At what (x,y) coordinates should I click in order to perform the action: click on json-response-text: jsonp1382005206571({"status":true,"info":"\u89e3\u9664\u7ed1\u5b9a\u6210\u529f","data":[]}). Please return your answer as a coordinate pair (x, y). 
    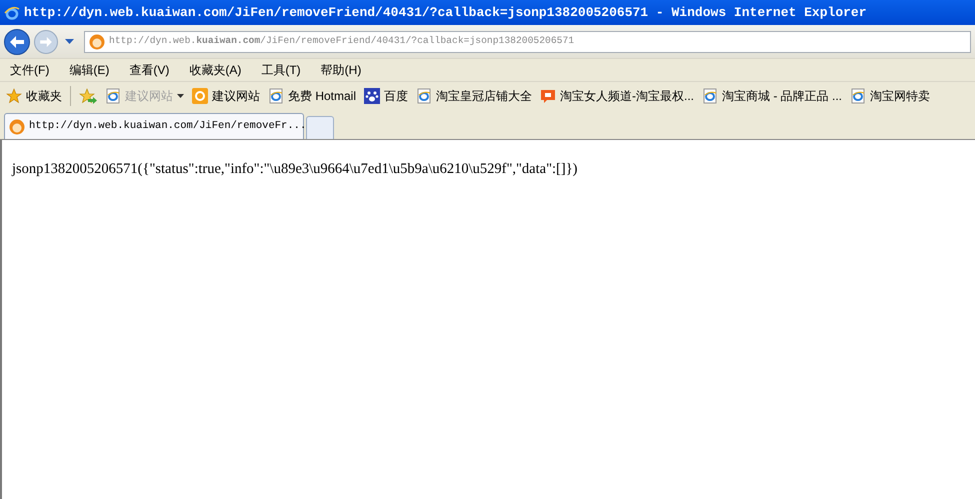
    Looking at the image, I should click on (295, 169).